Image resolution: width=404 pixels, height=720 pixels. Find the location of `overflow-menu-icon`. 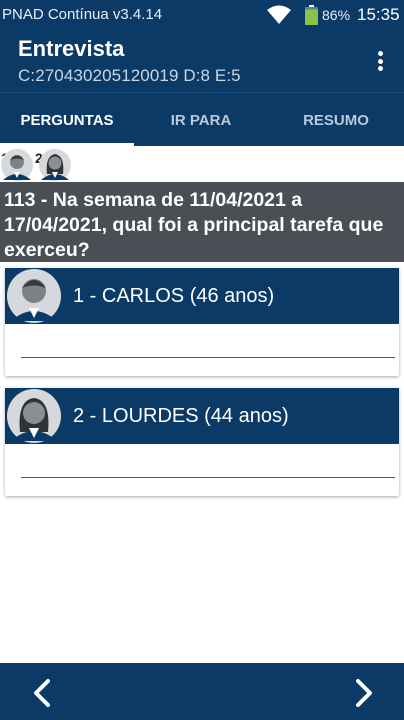

overflow-menu-icon is located at coordinates (380, 61).